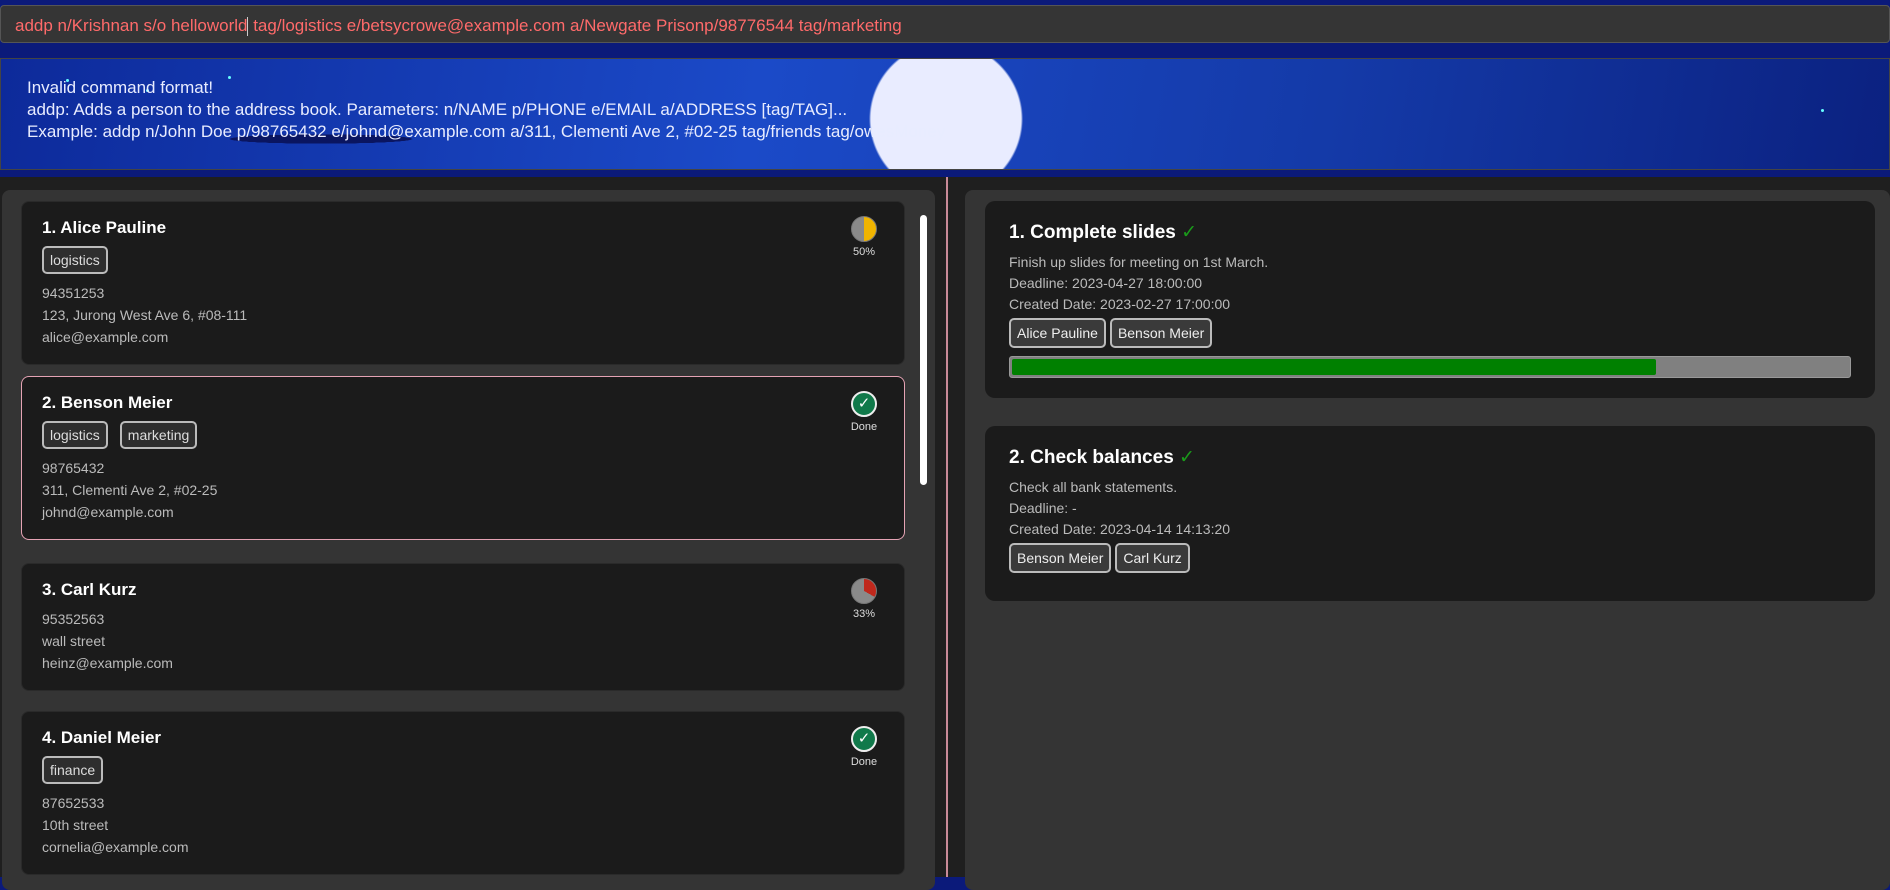 This screenshot has height=890, width=1890. Describe the element at coordinates (131, 25) in the screenshot. I see `command-text-before: addp n/Krishnan s/o helloworld` at that location.